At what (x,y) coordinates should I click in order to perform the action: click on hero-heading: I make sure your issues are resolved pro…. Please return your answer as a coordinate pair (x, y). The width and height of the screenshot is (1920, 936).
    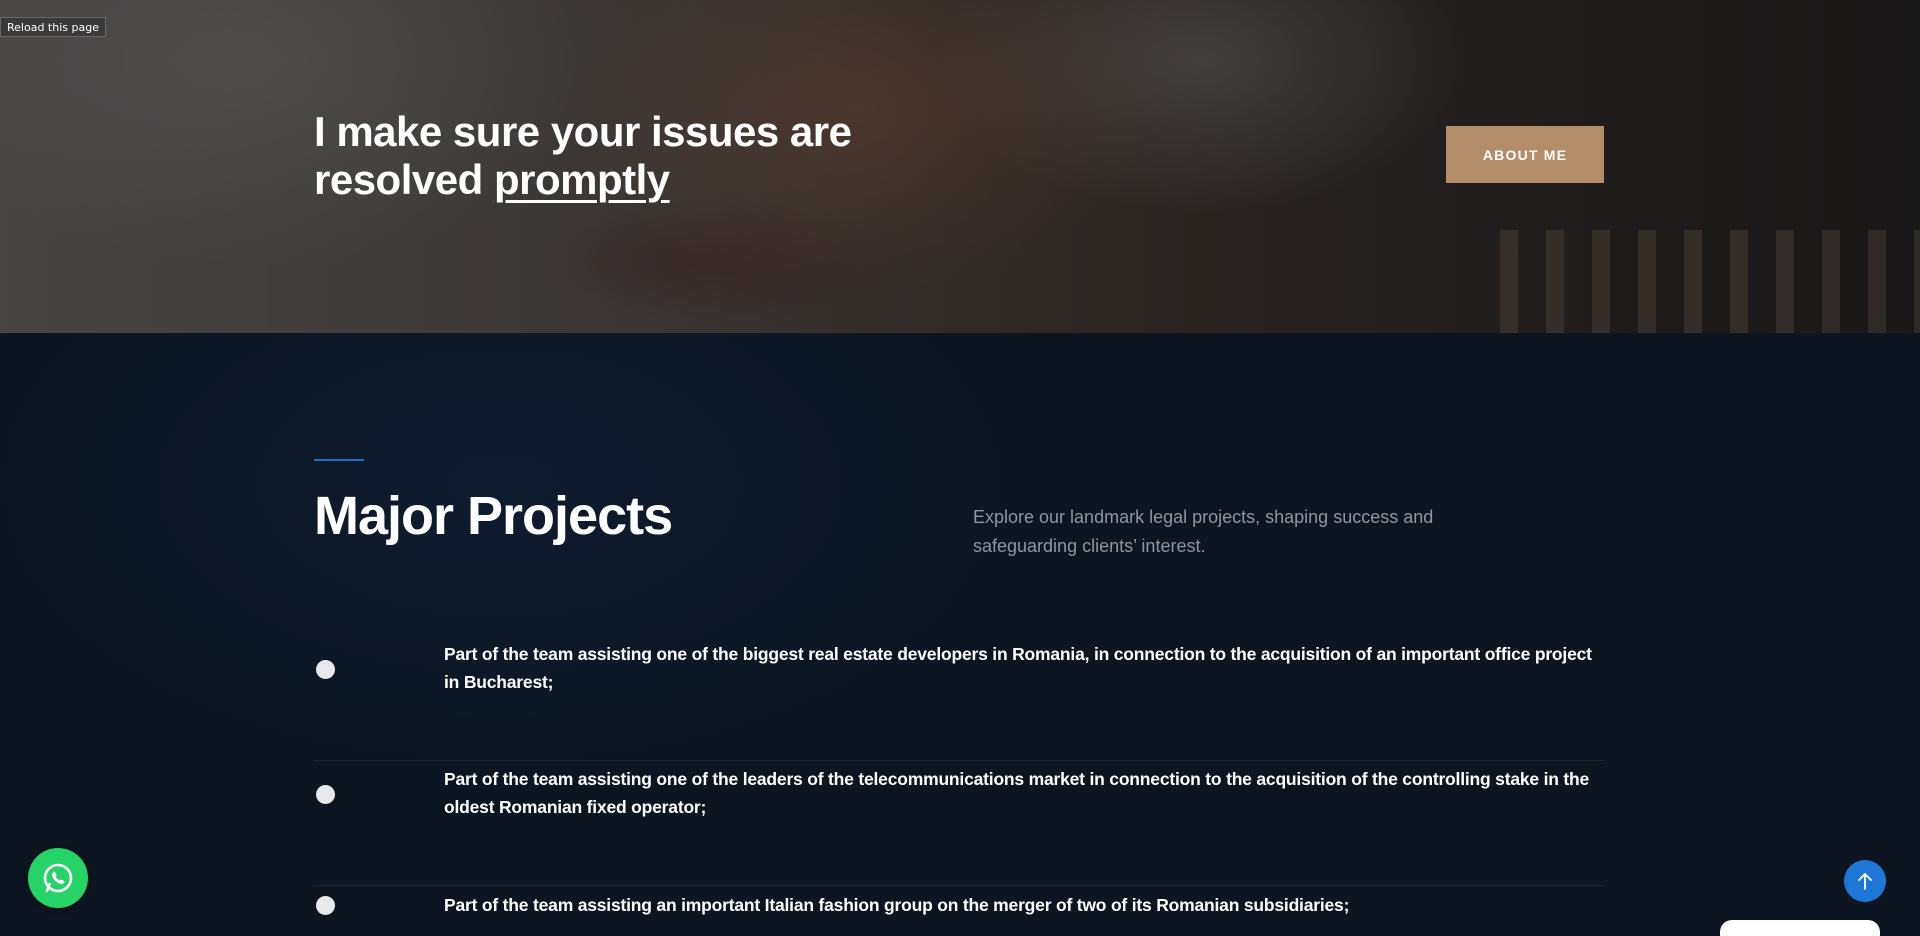
    Looking at the image, I should click on (594, 156).